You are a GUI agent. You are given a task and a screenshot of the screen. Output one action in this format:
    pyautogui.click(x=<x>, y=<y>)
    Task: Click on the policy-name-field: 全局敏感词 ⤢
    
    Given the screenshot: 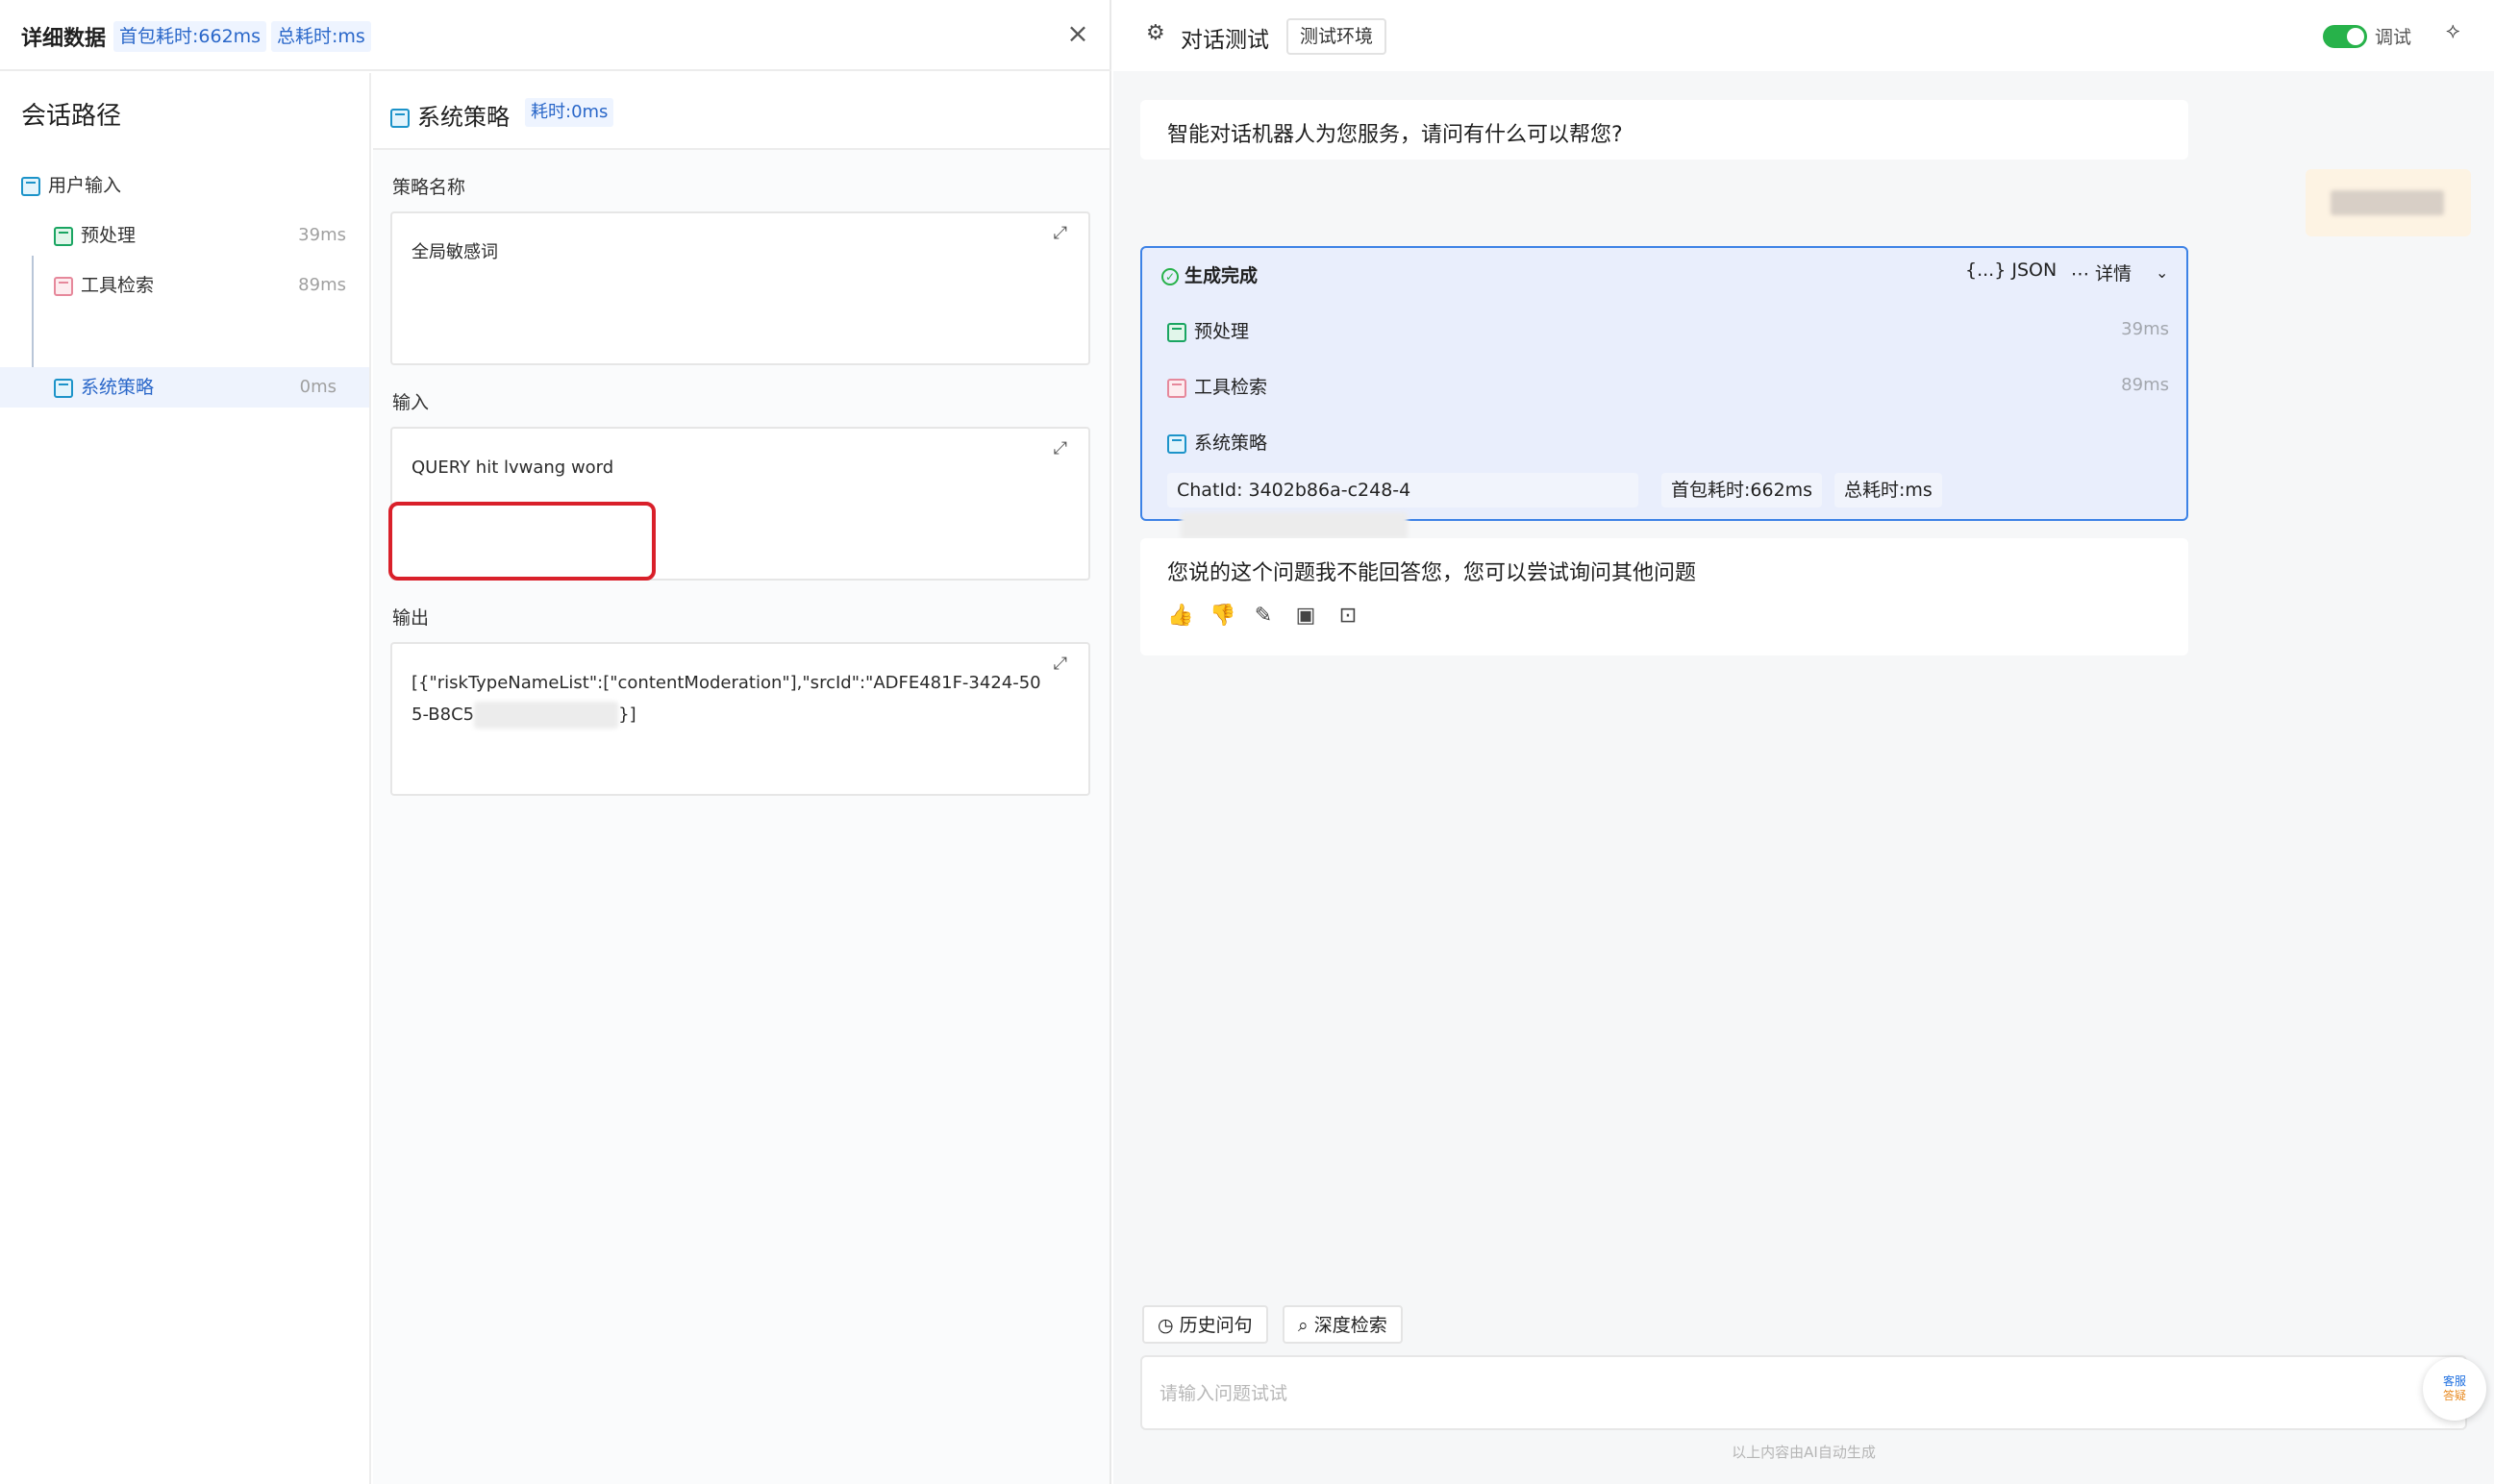 What is the action you would take?
    pyautogui.click(x=740, y=288)
    